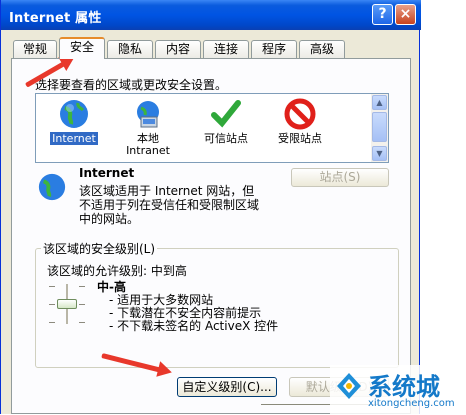 This screenshot has height=415, width=466. I want to click on tab-content: 内容, so click(178, 49).